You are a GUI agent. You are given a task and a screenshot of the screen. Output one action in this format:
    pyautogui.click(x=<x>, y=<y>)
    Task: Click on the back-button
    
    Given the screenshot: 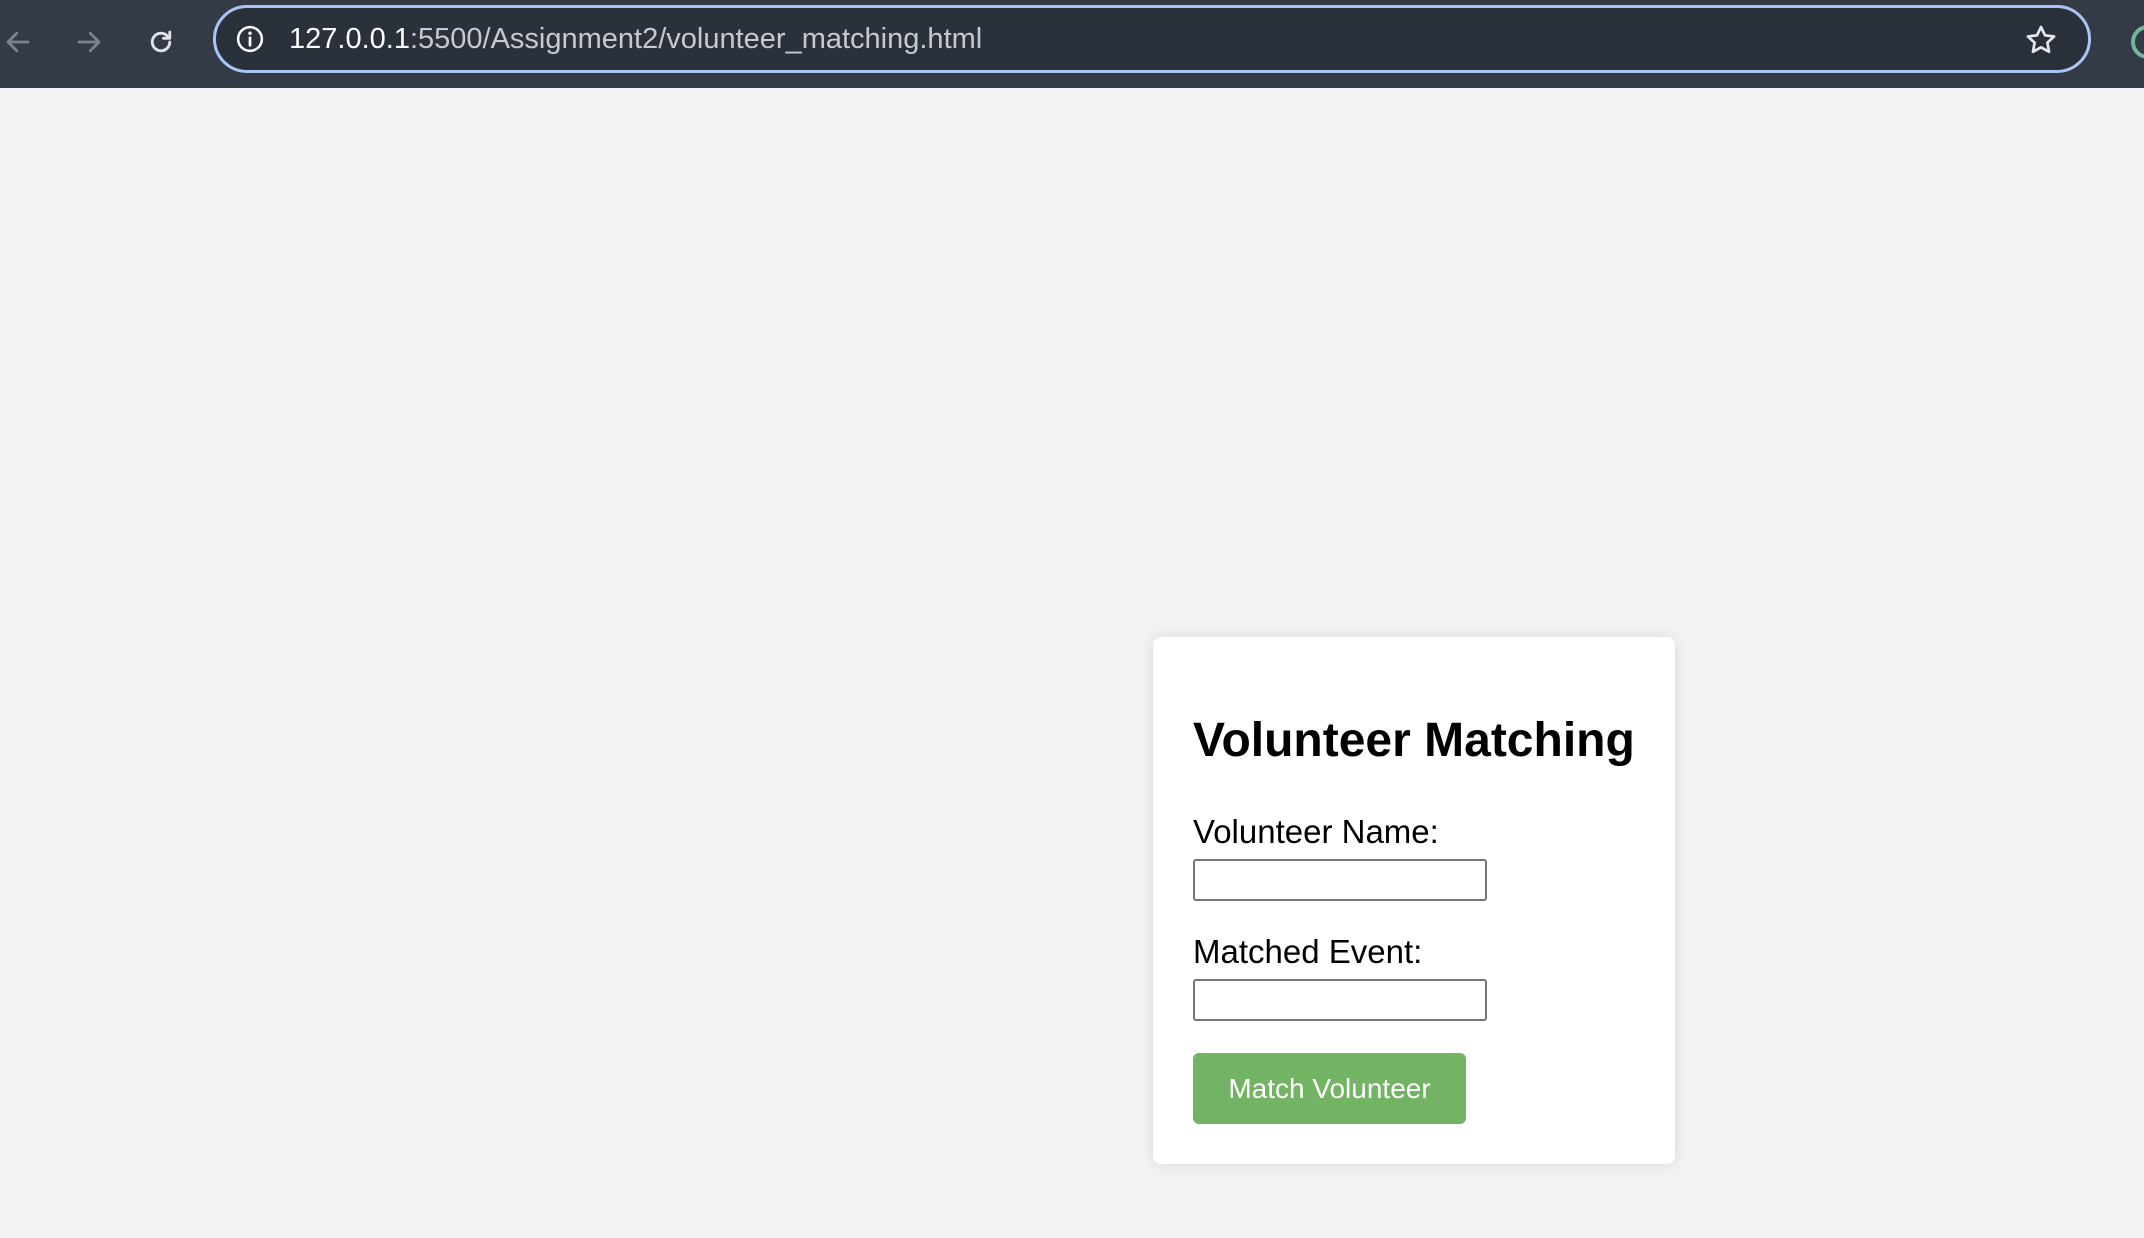 What is the action you would take?
    pyautogui.click(x=20, y=42)
    